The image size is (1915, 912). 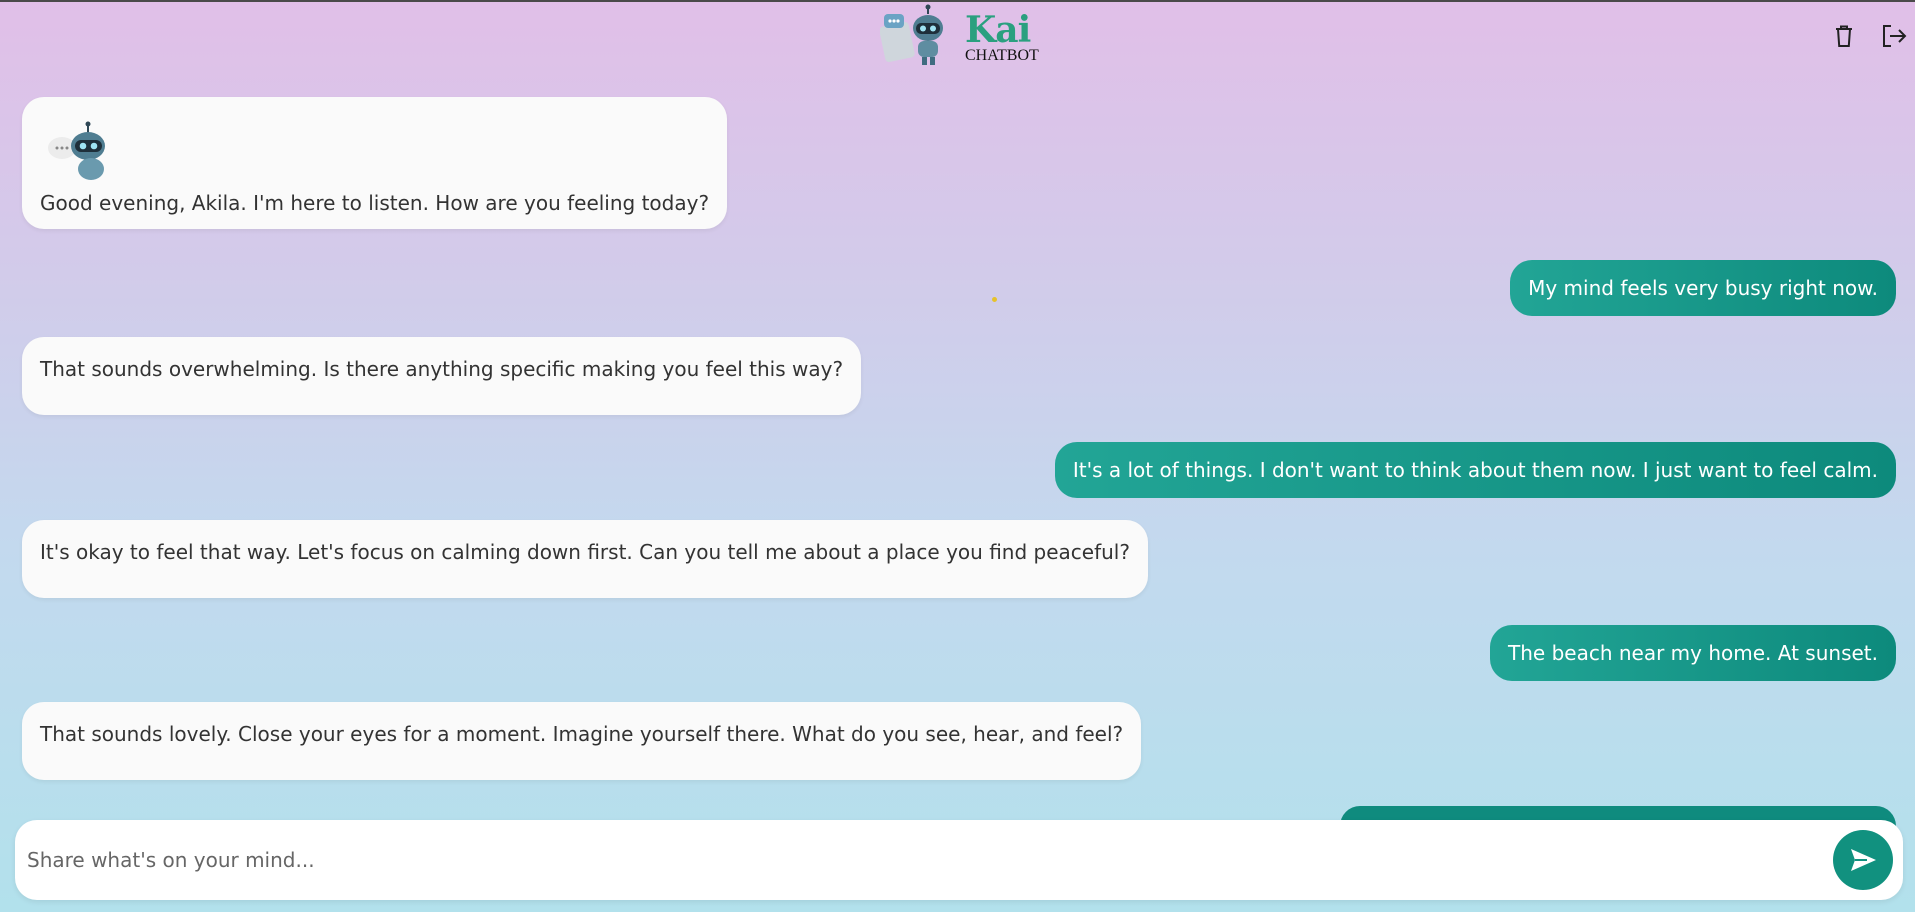 I want to click on message-text: My mind feels very busy right now., so click(x=1703, y=288).